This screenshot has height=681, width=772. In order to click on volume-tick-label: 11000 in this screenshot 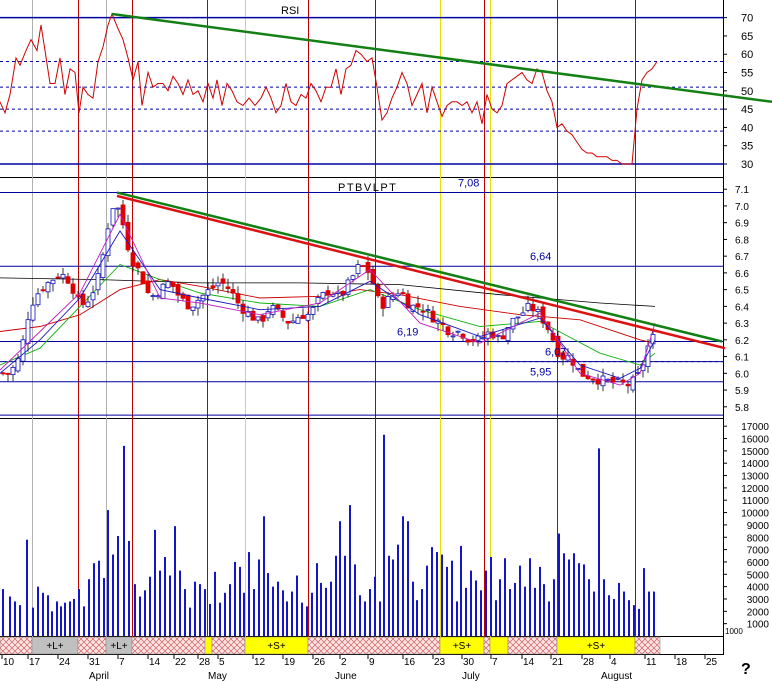, I will do `click(756, 501)`.